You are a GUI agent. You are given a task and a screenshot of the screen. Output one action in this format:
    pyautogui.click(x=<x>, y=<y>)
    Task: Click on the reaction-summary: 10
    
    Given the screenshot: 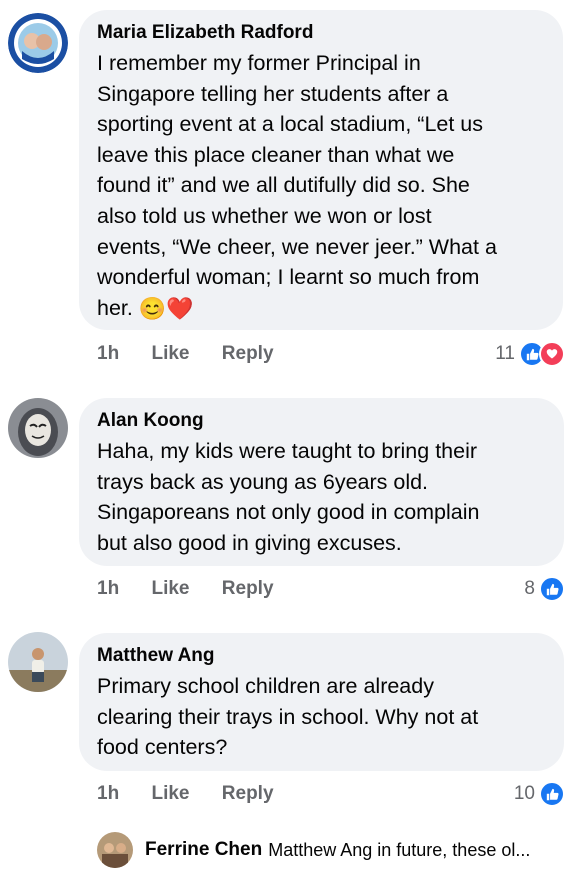 What is the action you would take?
    pyautogui.click(x=539, y=794)
    